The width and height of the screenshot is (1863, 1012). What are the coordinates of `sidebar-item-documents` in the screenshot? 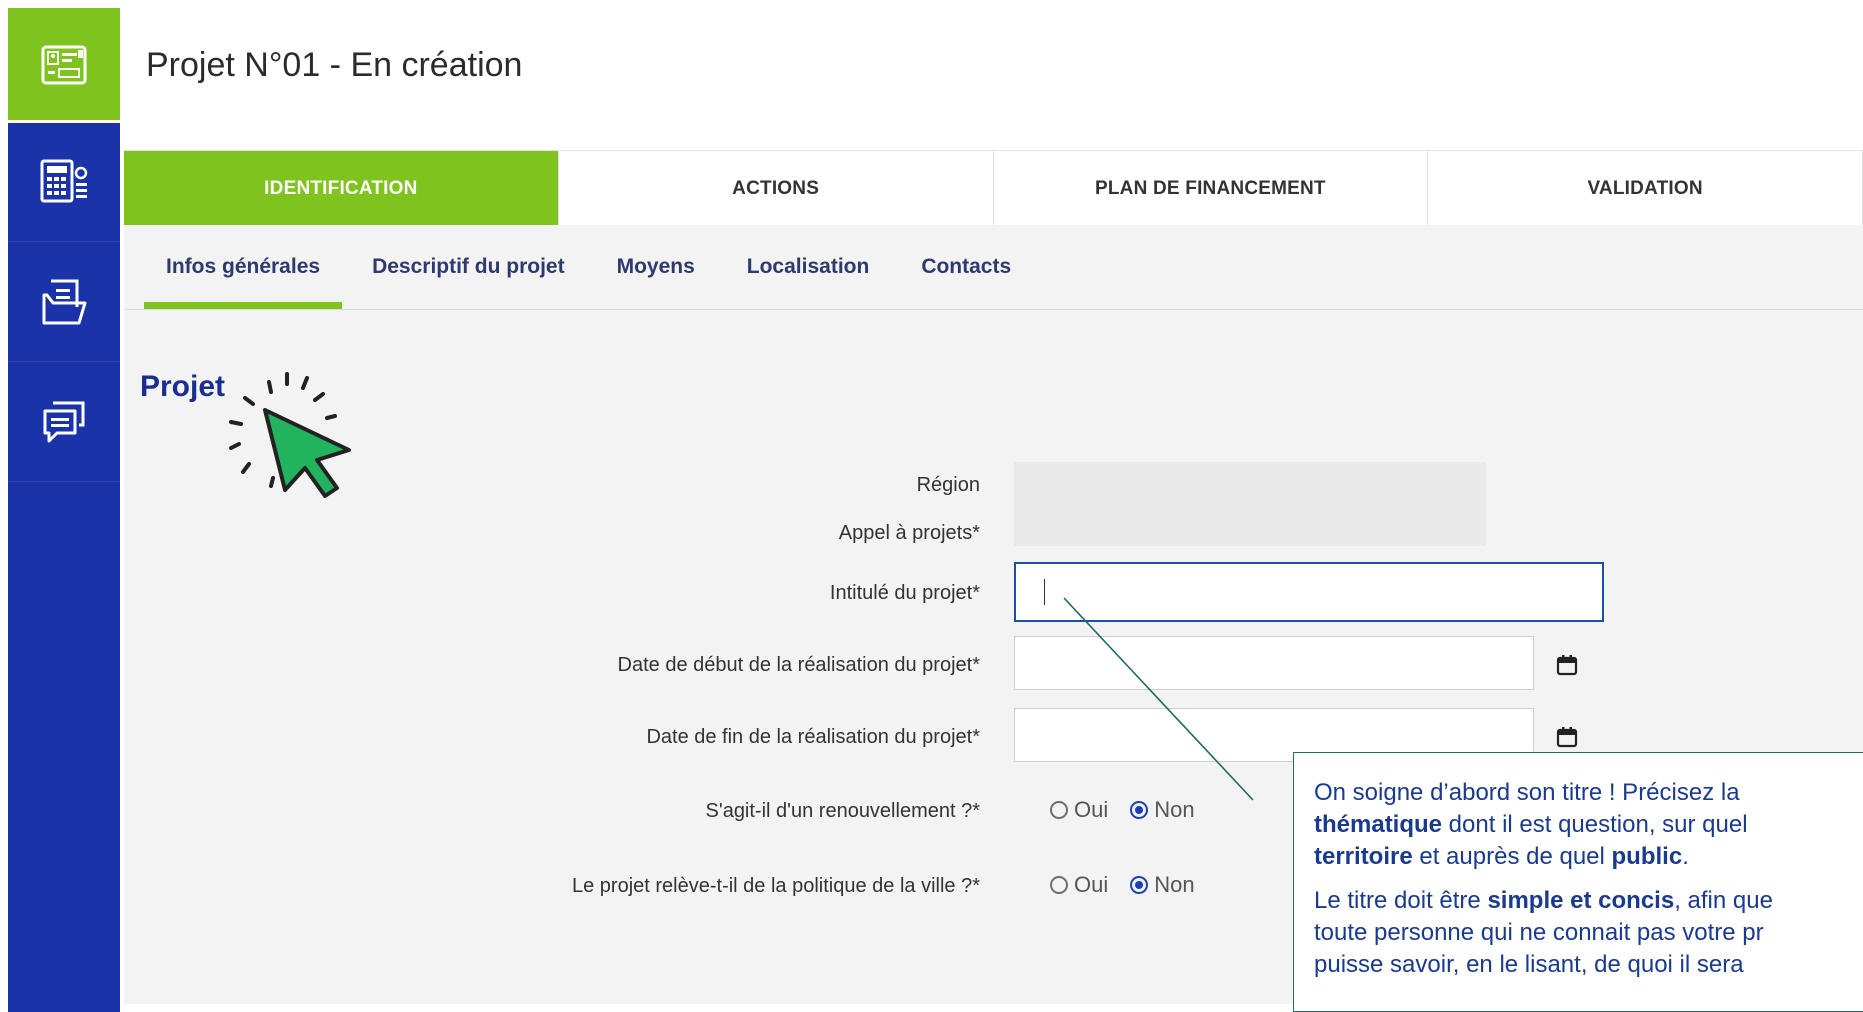 It's located at (64, 302).